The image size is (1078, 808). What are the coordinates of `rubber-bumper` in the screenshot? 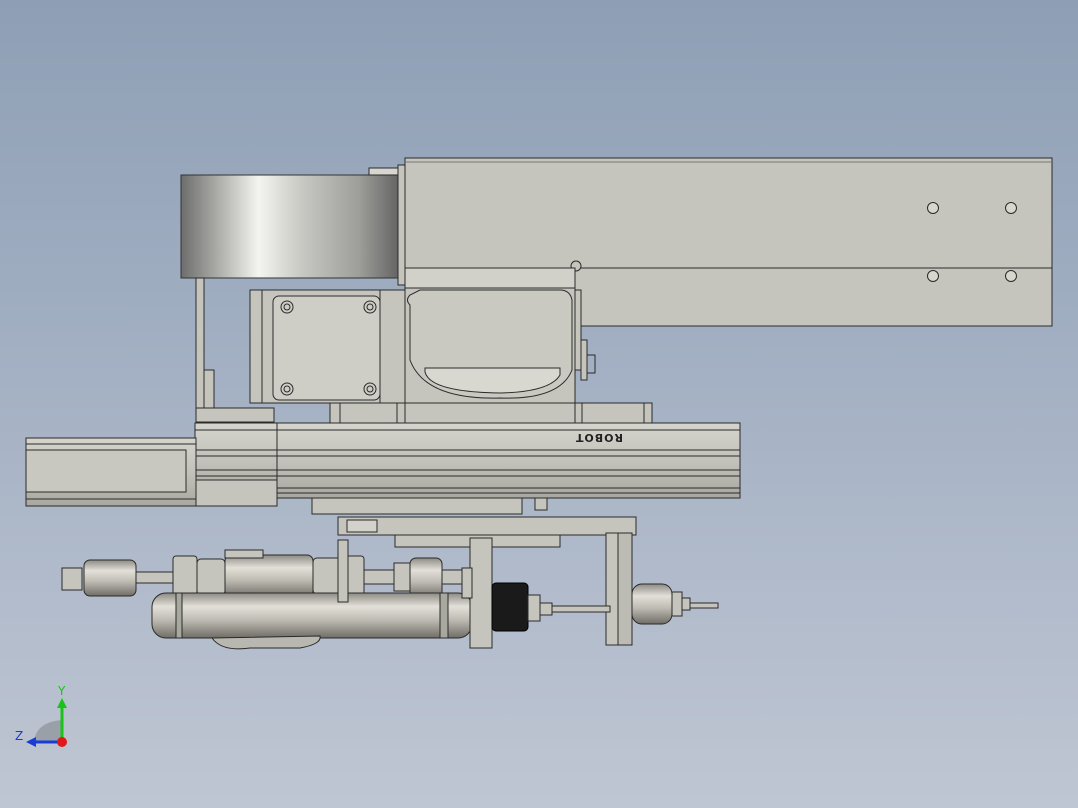 It's located at (510, 607).